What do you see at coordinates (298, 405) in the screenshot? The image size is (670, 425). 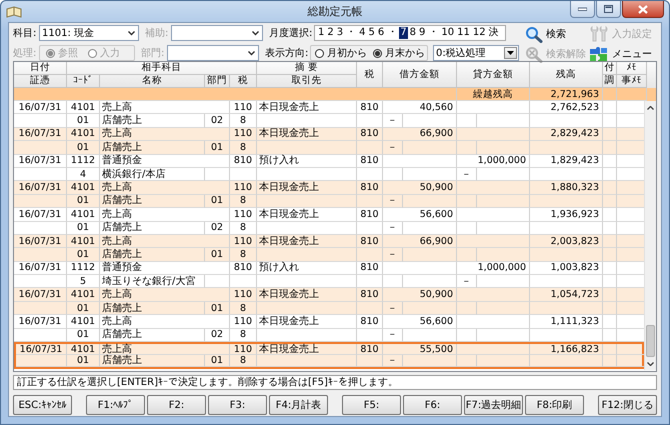 I see `function-key-button: F4:月計表` at bounding box center [298, 405].